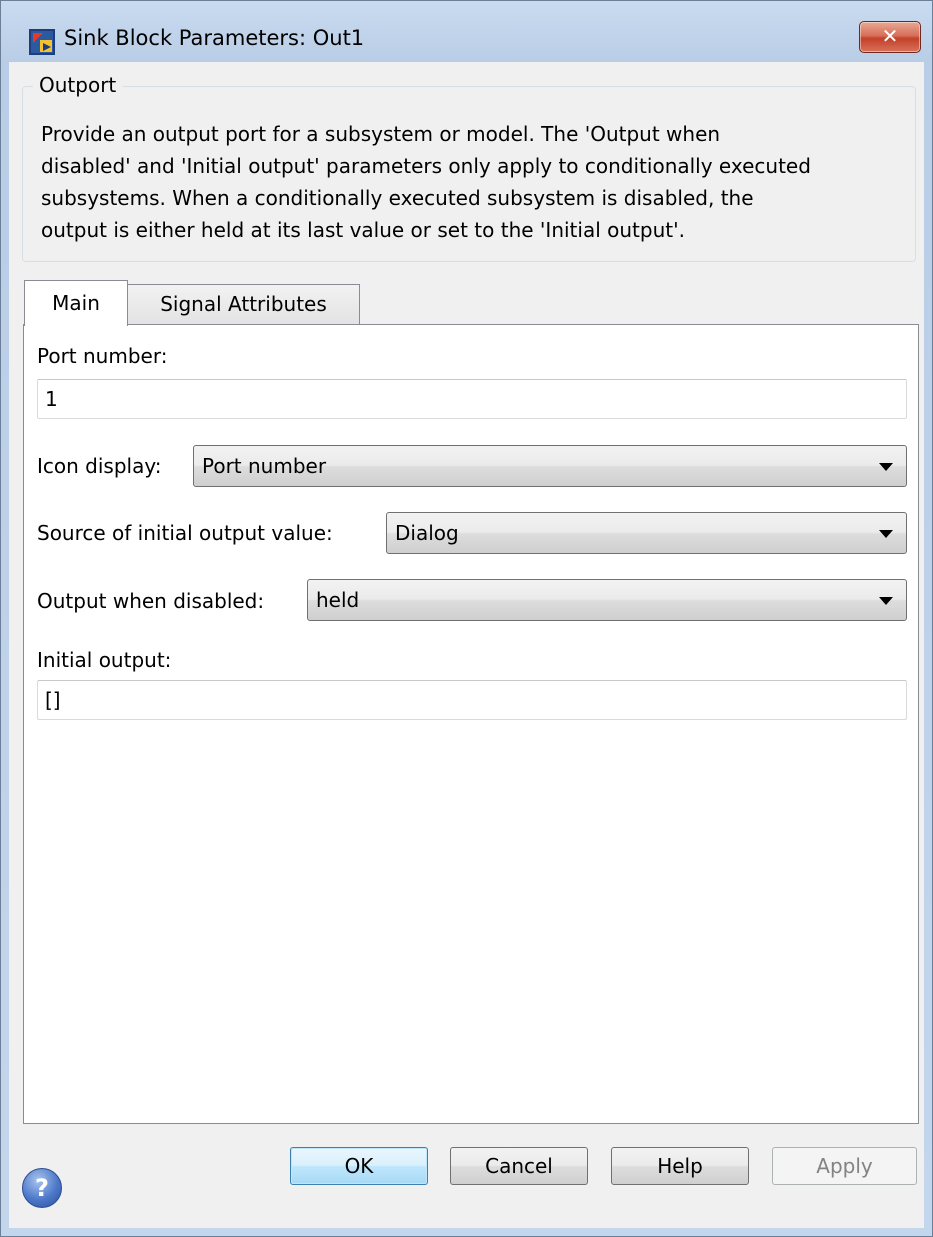 The width and height of the screenshot is (933, 1237). I want to click on help-icon: ?, so click(42, 1188).